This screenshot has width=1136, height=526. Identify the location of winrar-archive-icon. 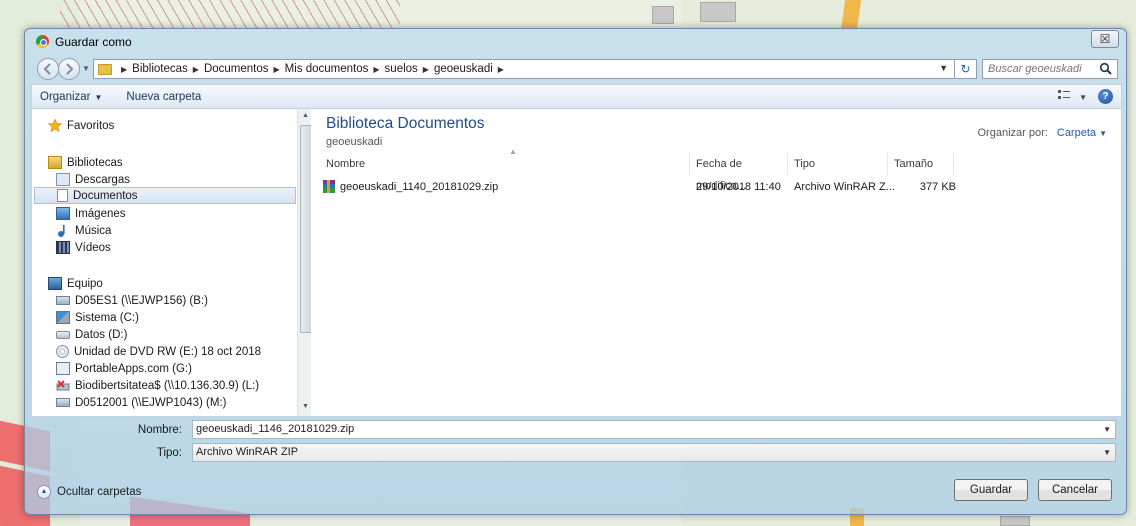
(329, 186).